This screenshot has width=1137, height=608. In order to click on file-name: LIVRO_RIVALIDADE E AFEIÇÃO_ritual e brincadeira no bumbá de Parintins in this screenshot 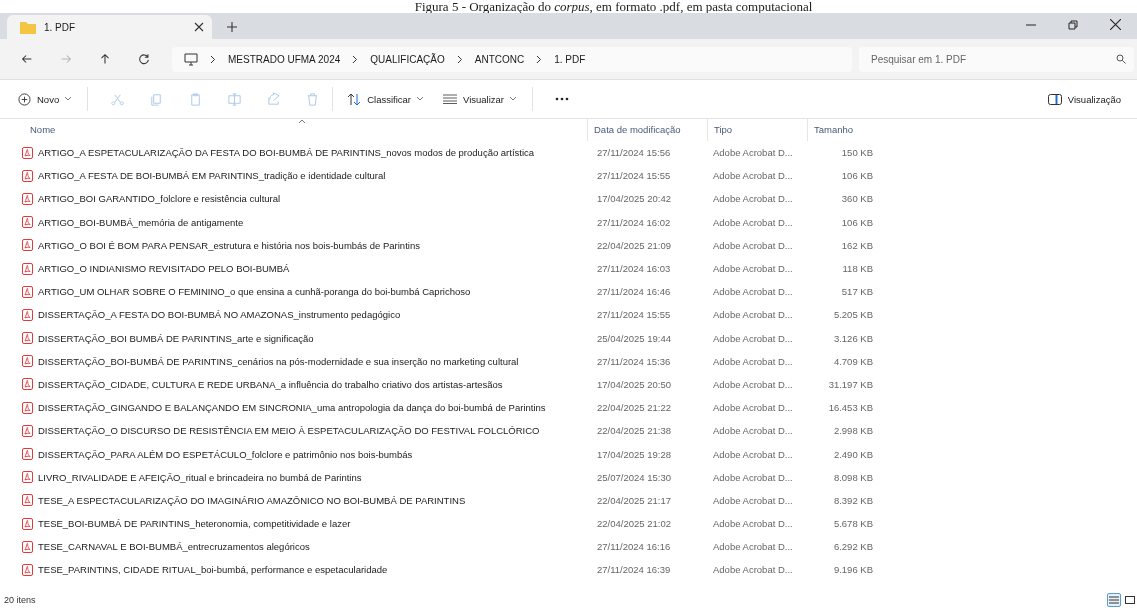, I will do `click(200, 477)`.